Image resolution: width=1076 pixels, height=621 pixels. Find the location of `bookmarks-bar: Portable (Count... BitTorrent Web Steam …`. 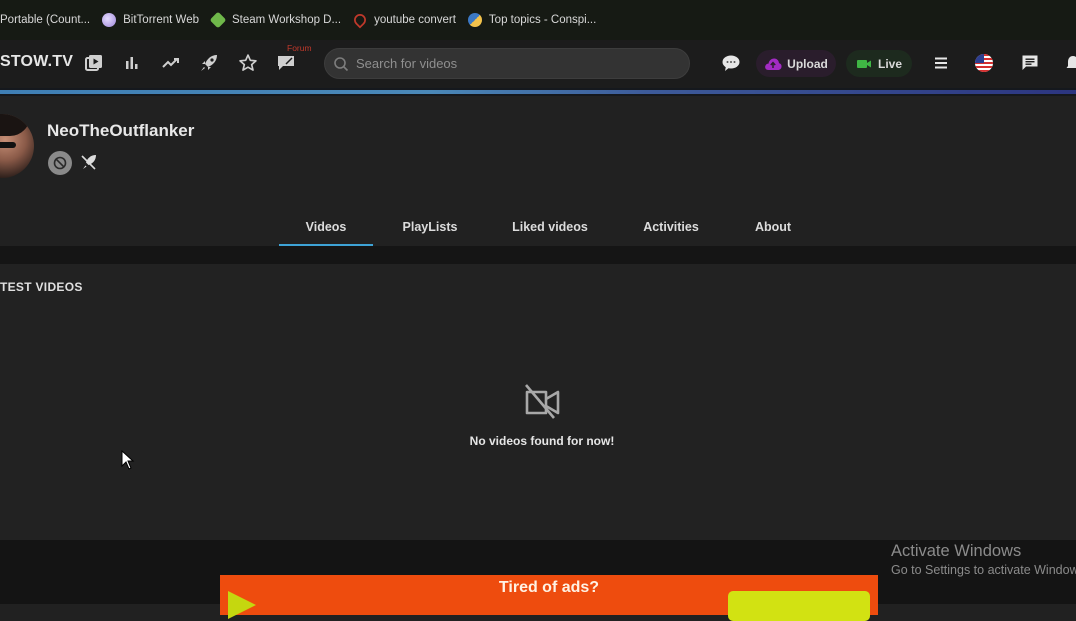

bookmarks-bar: Portable (Count... BitTorrent Web Steam … is located at coordinates (538, 20).